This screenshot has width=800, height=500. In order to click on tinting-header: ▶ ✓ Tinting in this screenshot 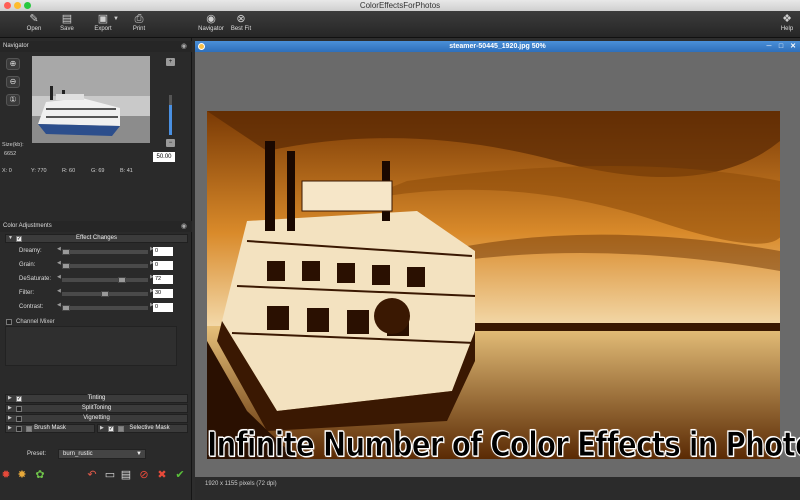, I will do `click(96, 398)`.